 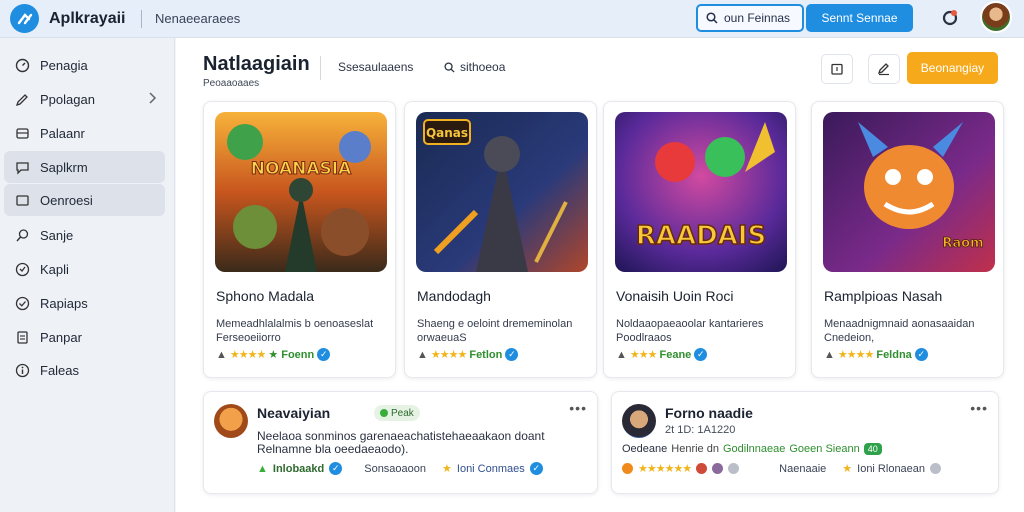 What do you see at coordinates (298, 469) in the screenshot?
I see `feed-meta-label: Inlobaakd` at bounding box center [298, 469].